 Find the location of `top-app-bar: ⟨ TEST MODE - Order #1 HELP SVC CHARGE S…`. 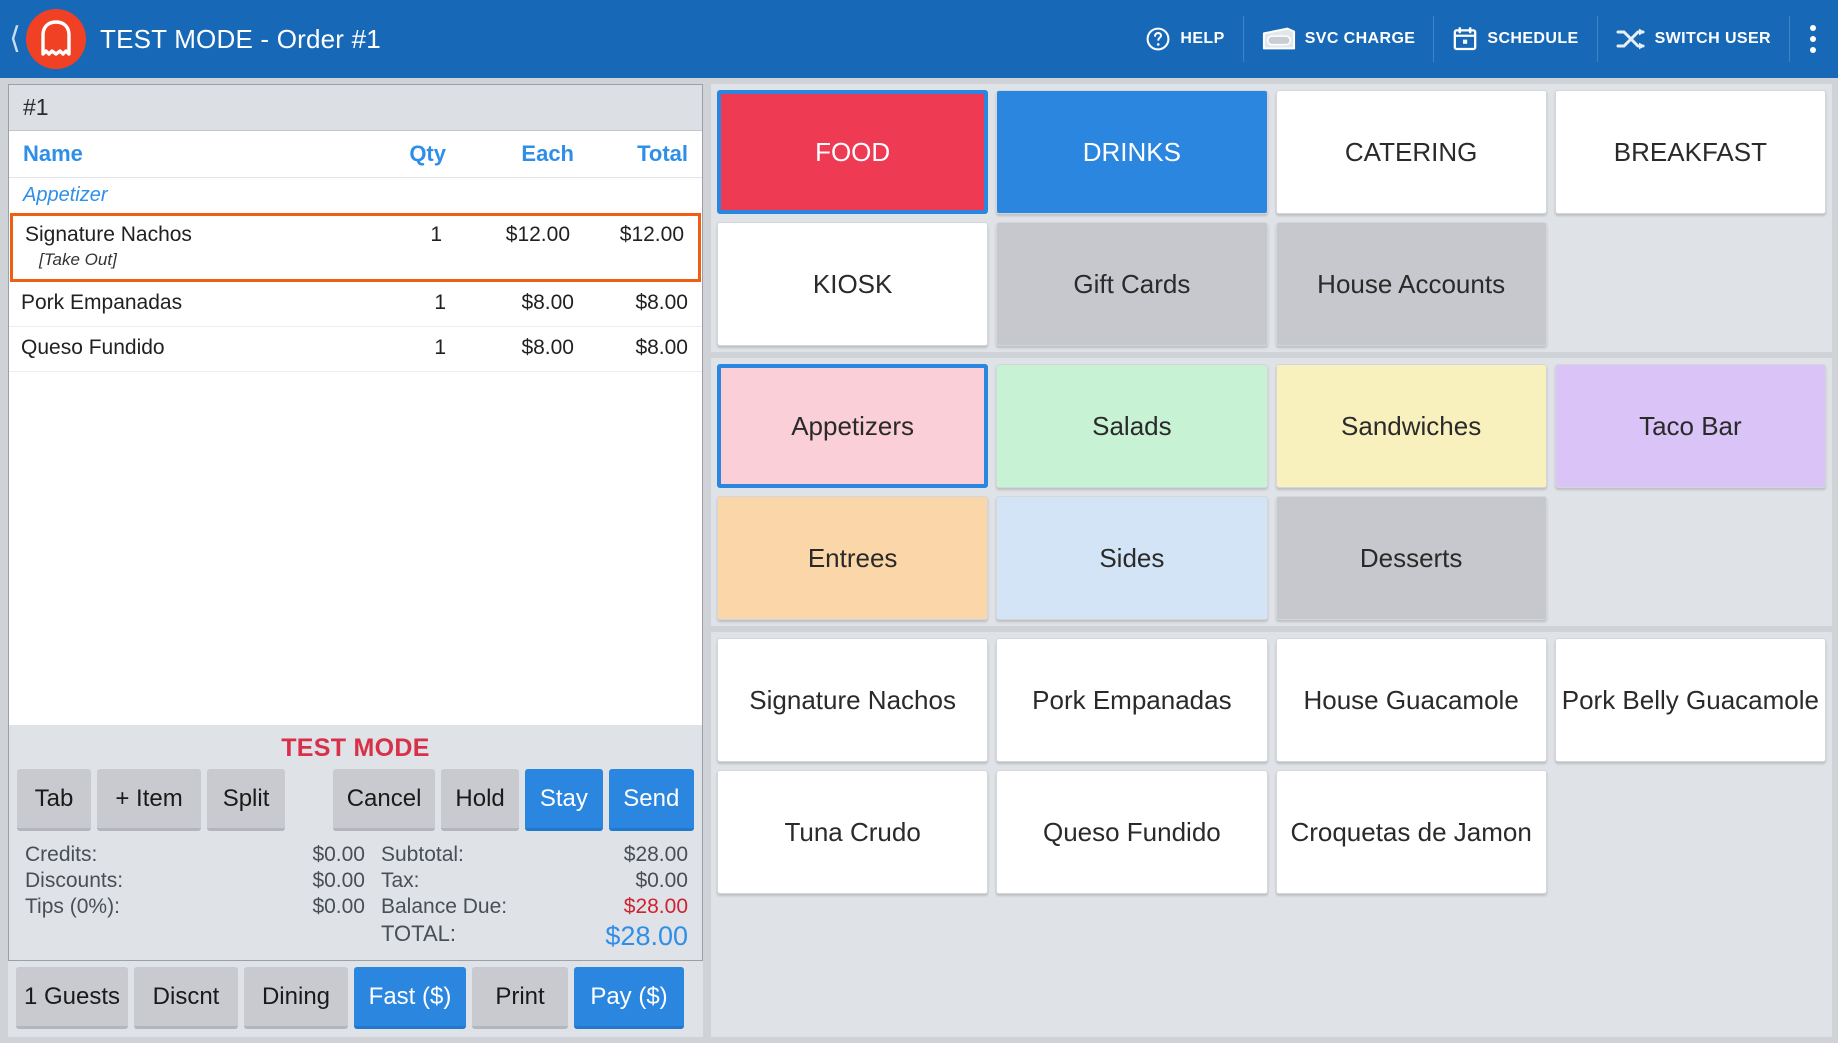

top-app-bar: ⟨ TEST MODE - Order #1 HELP SVC CHARGE S… is located at coordinates (919, 39).